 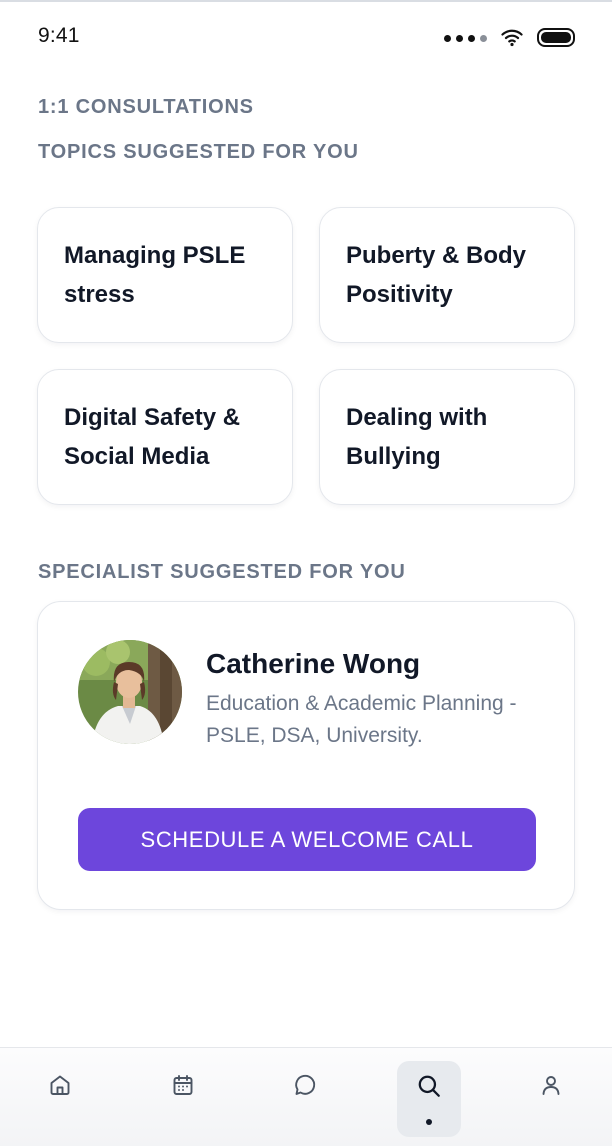 I want to click on topic-card-dealing-with-bullying: Dealing with Bullying, so click(x=447, y=437).